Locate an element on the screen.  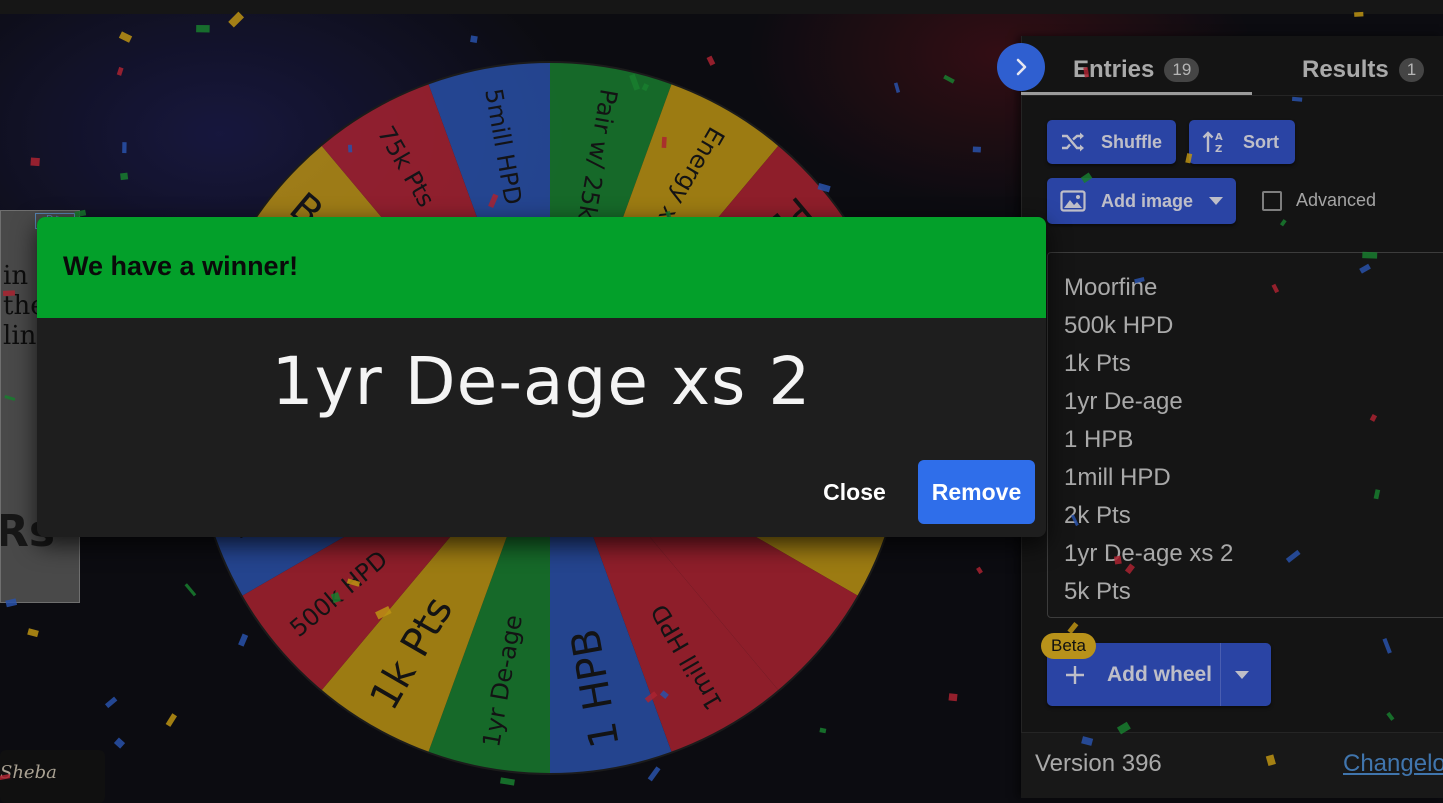
chevron-right-icon is located at coordinates (1021, 67).